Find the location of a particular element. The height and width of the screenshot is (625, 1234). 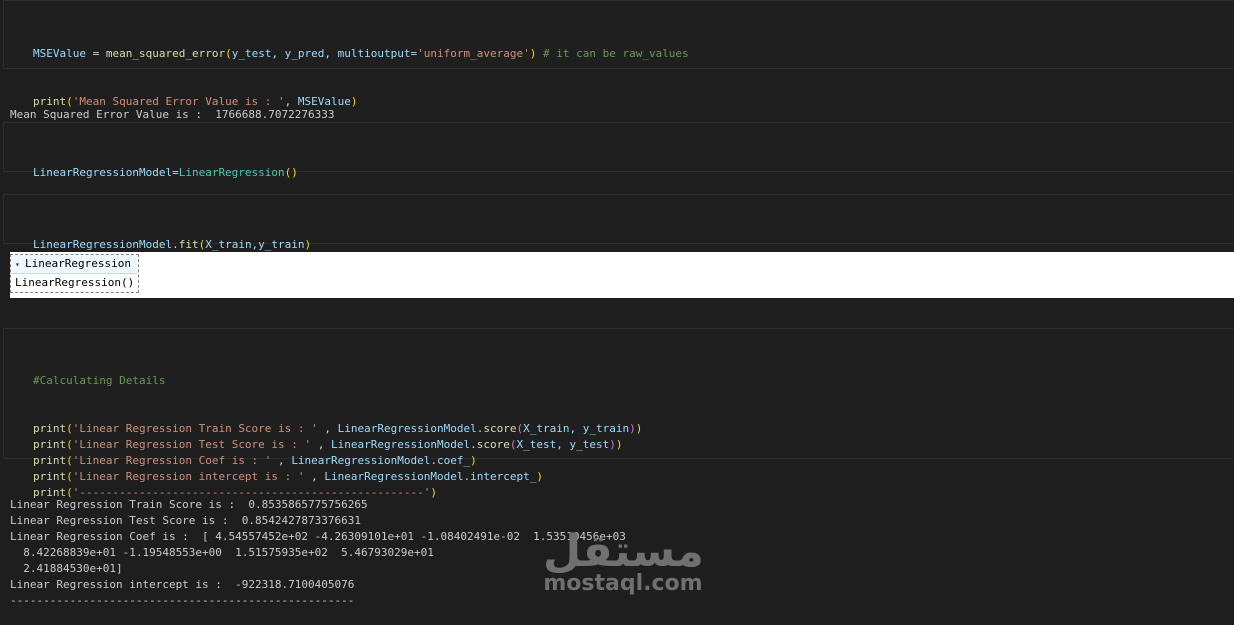

estimator-box: ▾ LinearRegression LinearRegression() is located at coordinates (75, 273).